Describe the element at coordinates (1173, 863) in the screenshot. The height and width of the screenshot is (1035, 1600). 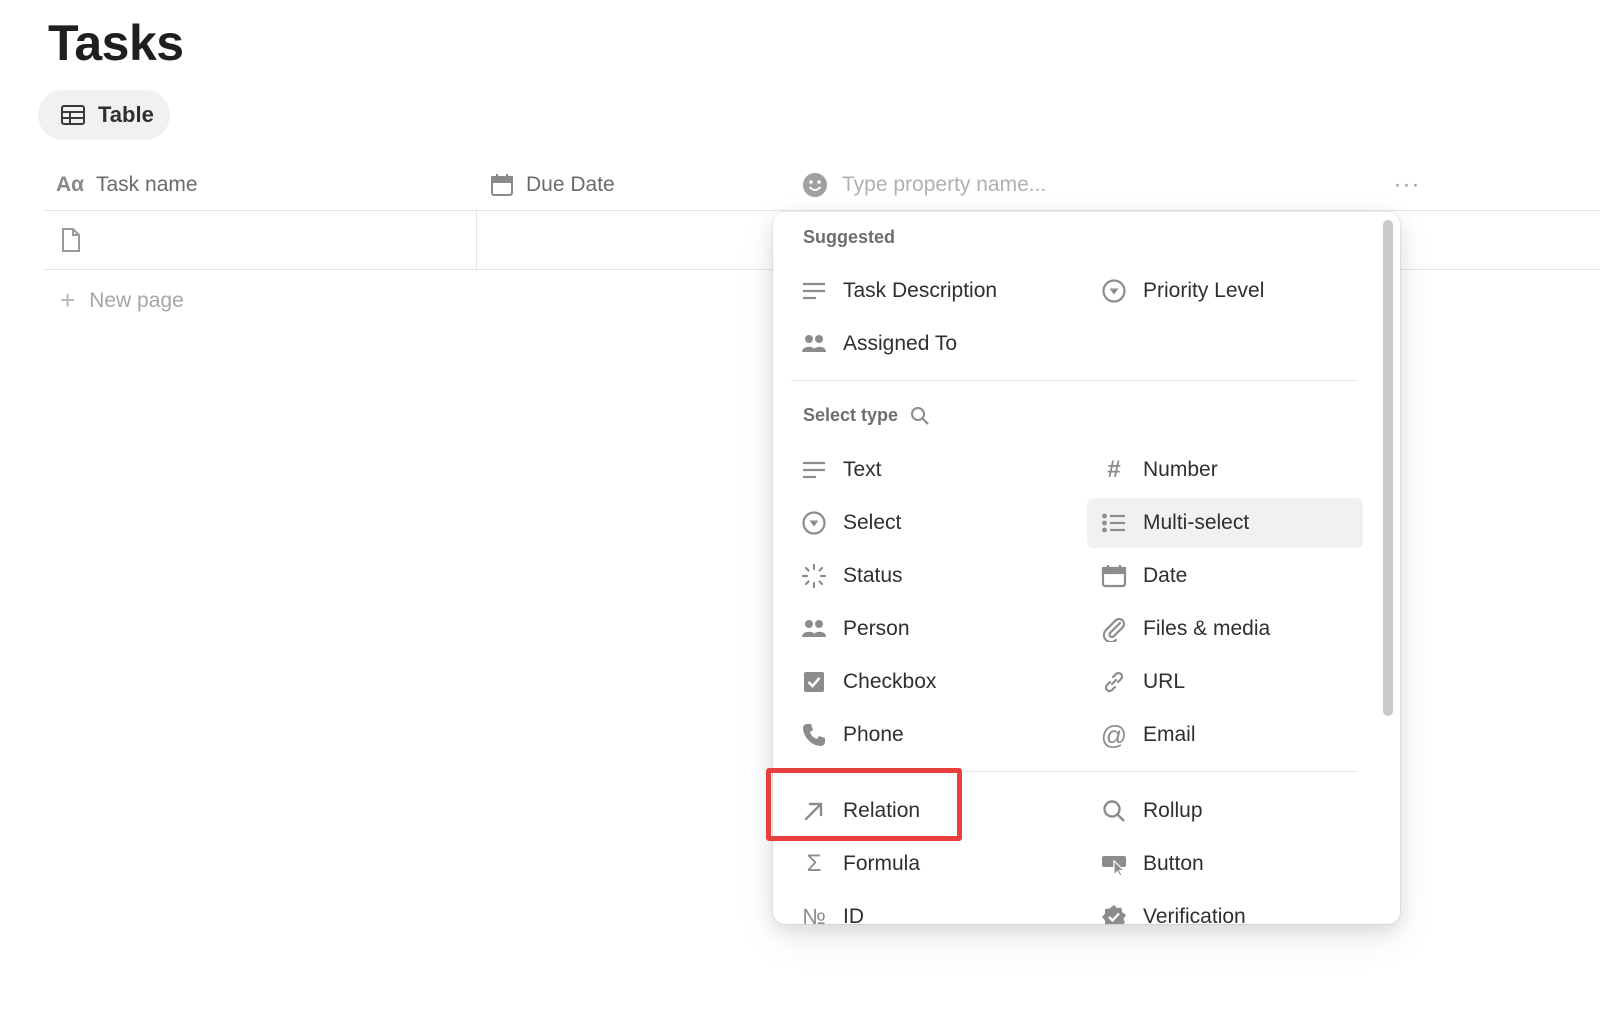
I see `menu-item-label: Button` at that location.